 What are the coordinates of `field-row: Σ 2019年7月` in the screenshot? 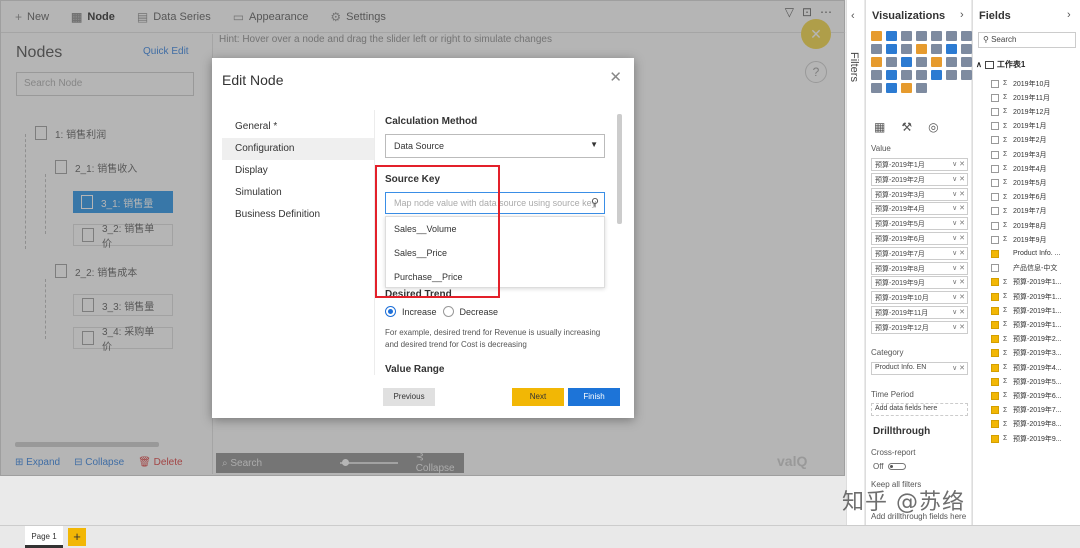 It's located at (1018, 211).